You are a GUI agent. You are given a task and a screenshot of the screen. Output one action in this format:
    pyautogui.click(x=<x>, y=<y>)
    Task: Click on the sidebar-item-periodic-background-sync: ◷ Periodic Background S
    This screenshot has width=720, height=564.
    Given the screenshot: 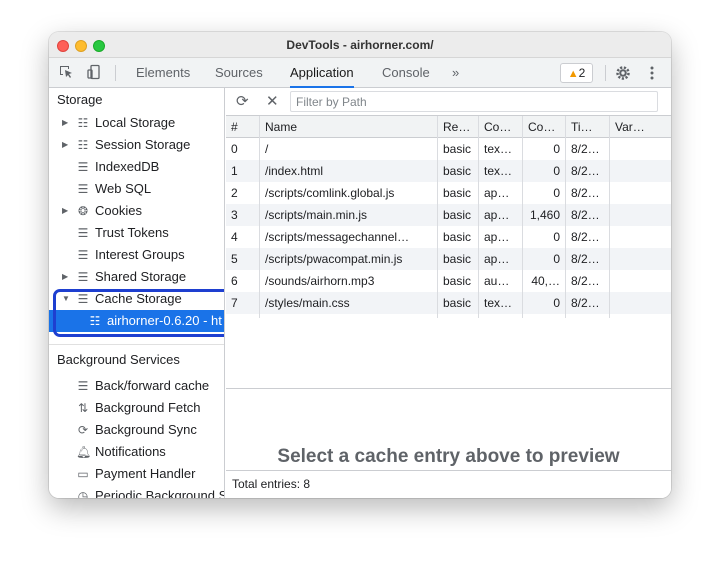 What is the action you would take?
    pyautogui.click(x=136, y=491)
    